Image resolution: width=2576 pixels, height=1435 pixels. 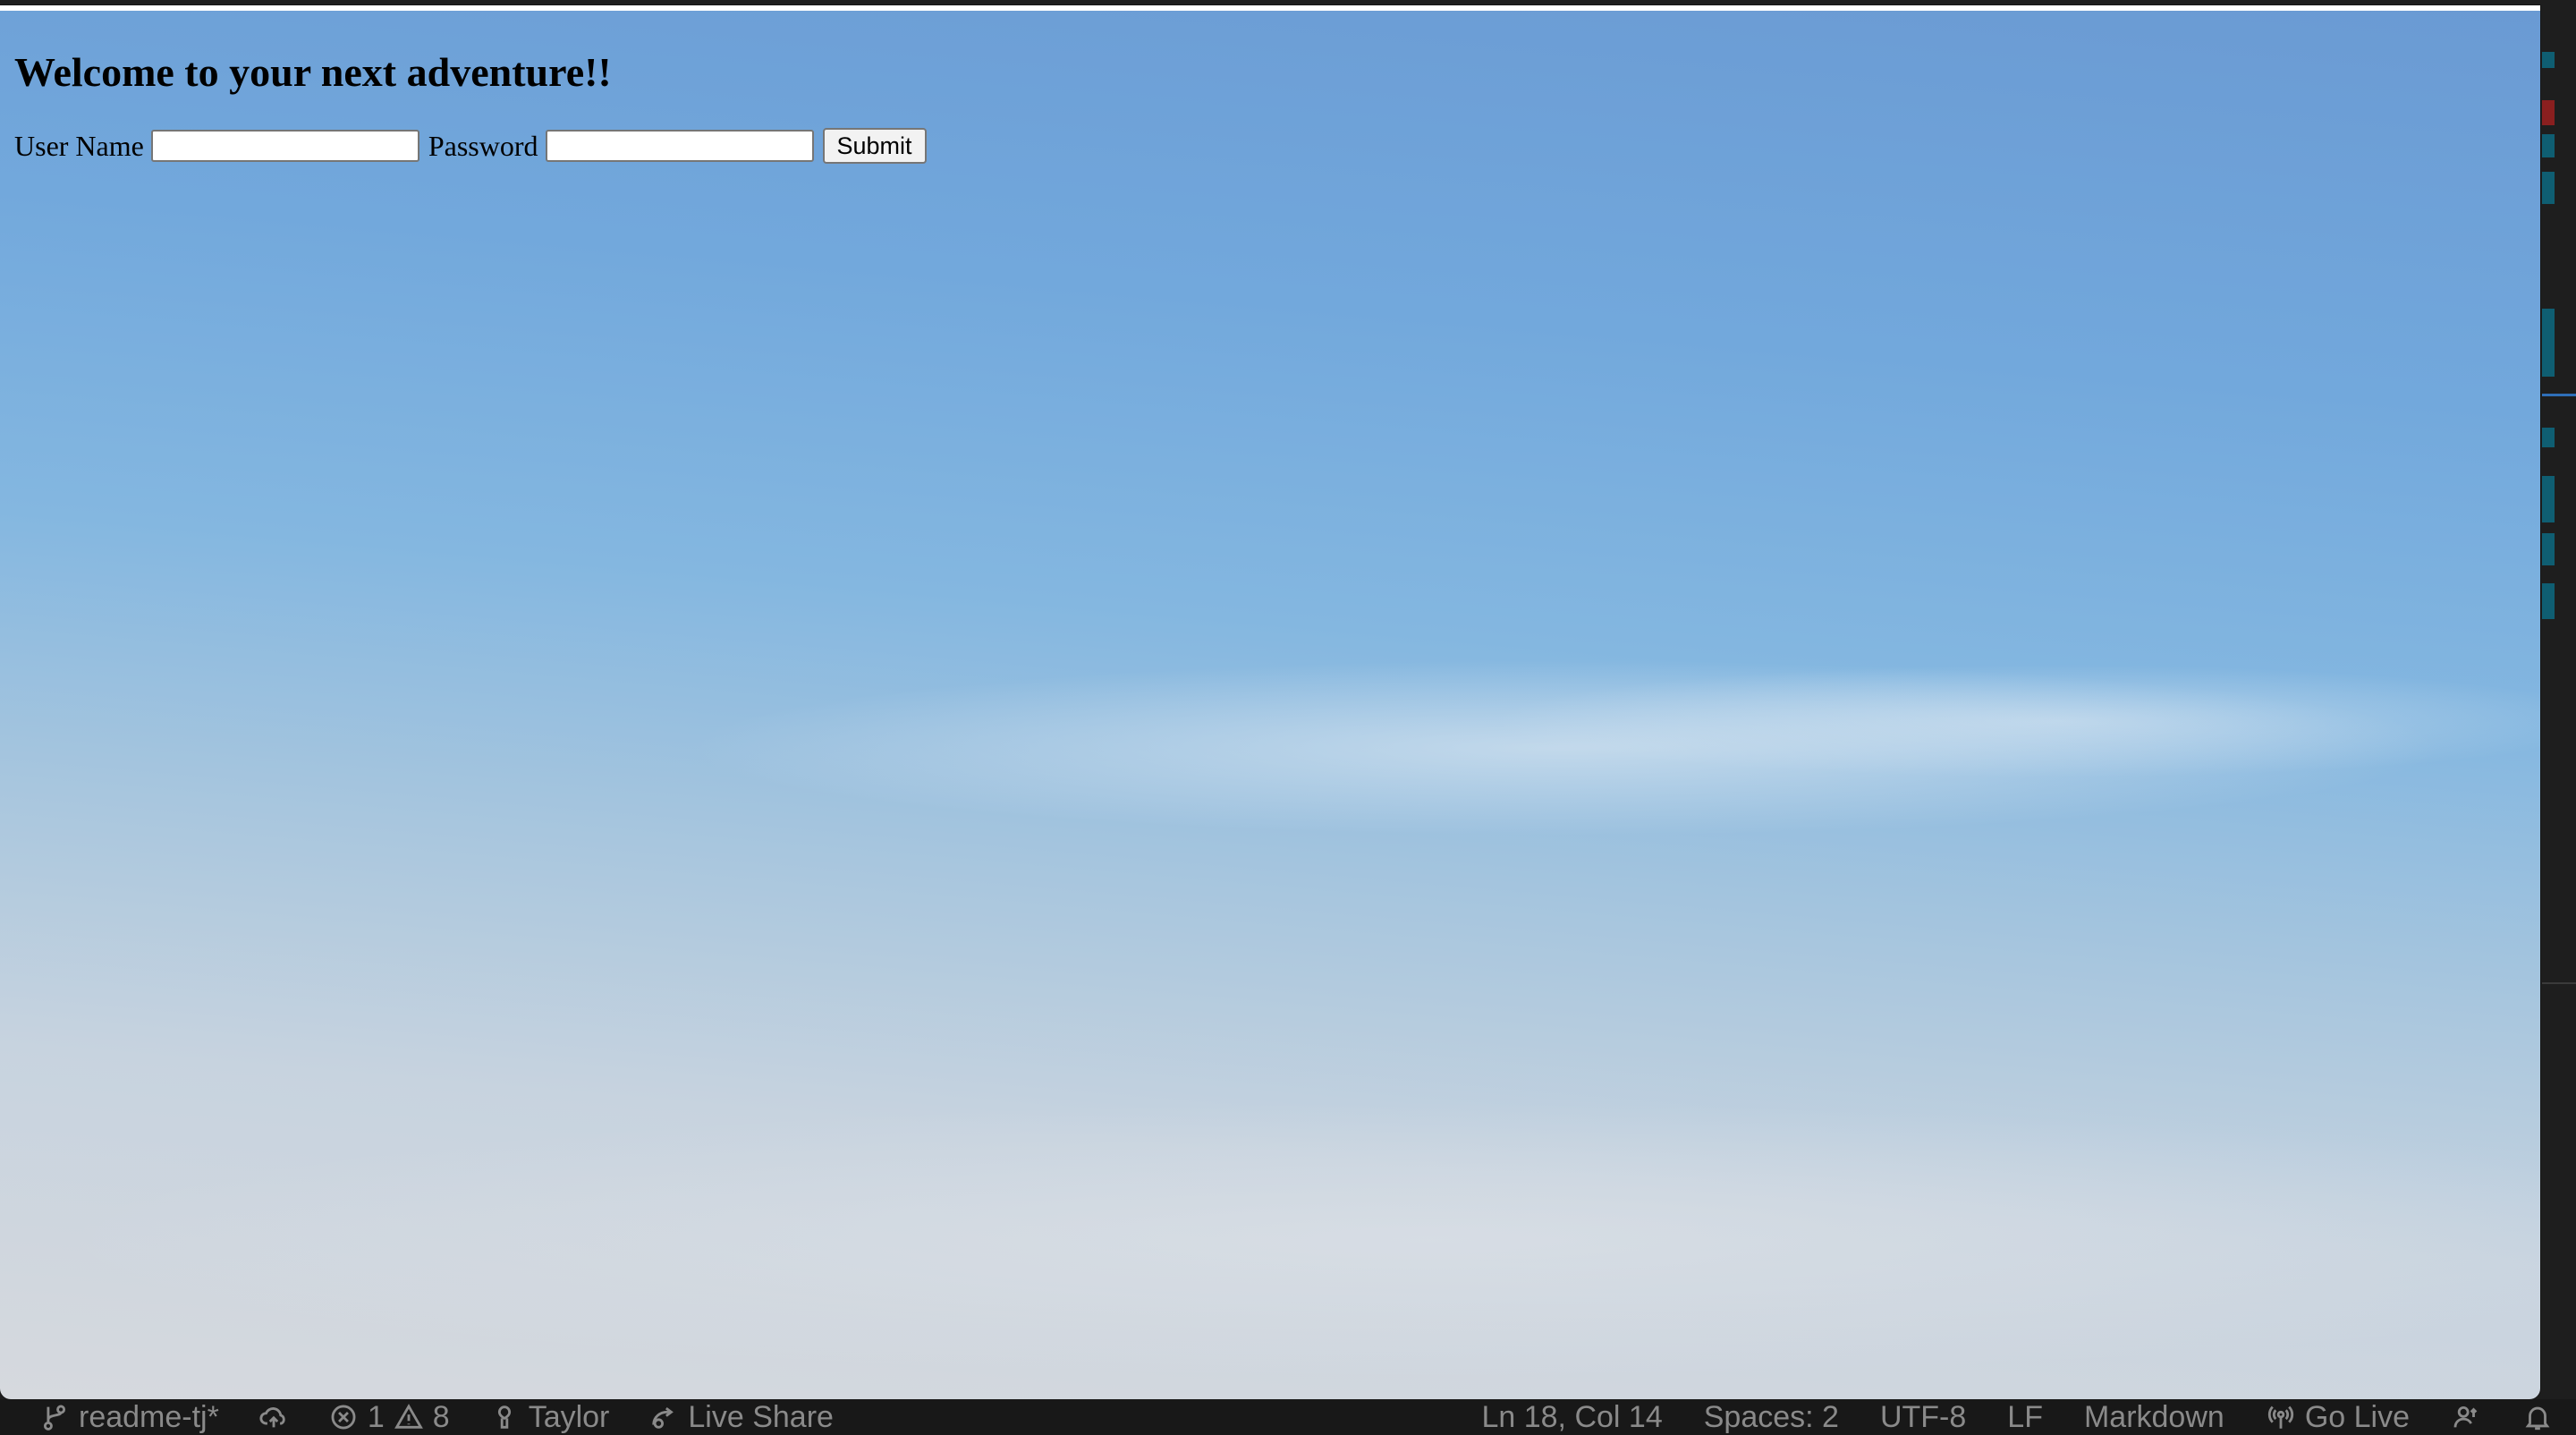 I want to click on user-item: Taylor, so click(x=549, y=1417).